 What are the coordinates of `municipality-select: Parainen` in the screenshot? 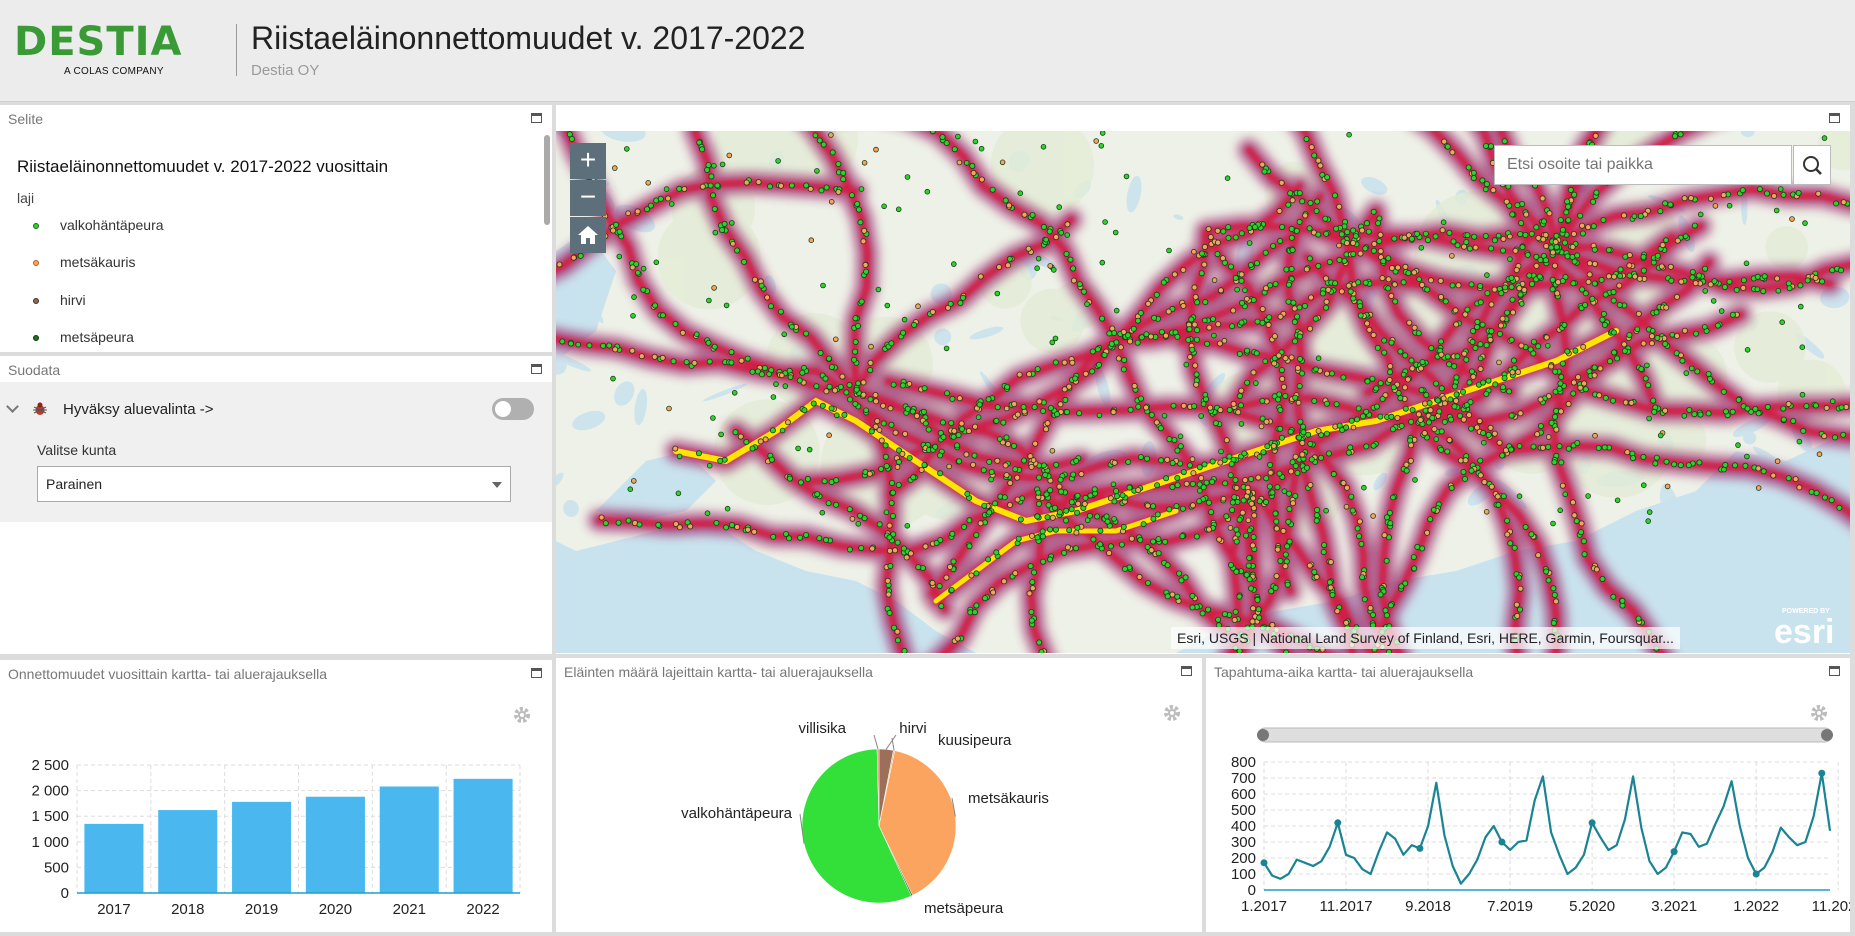 It's located at (274, 484).